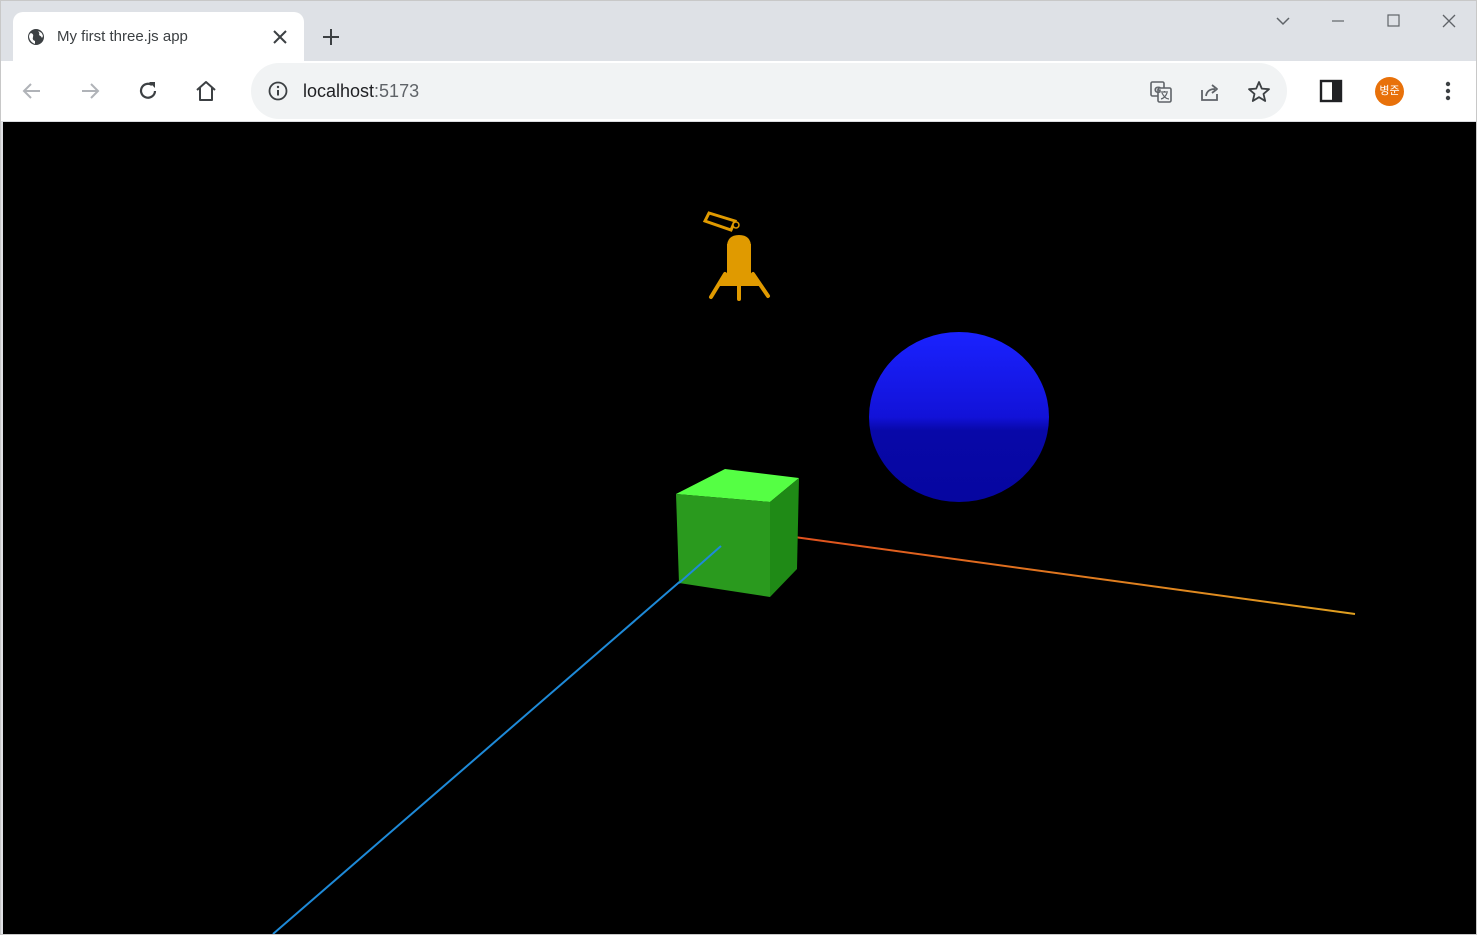  I want to click on url-port: :5173, so click(397, 91).